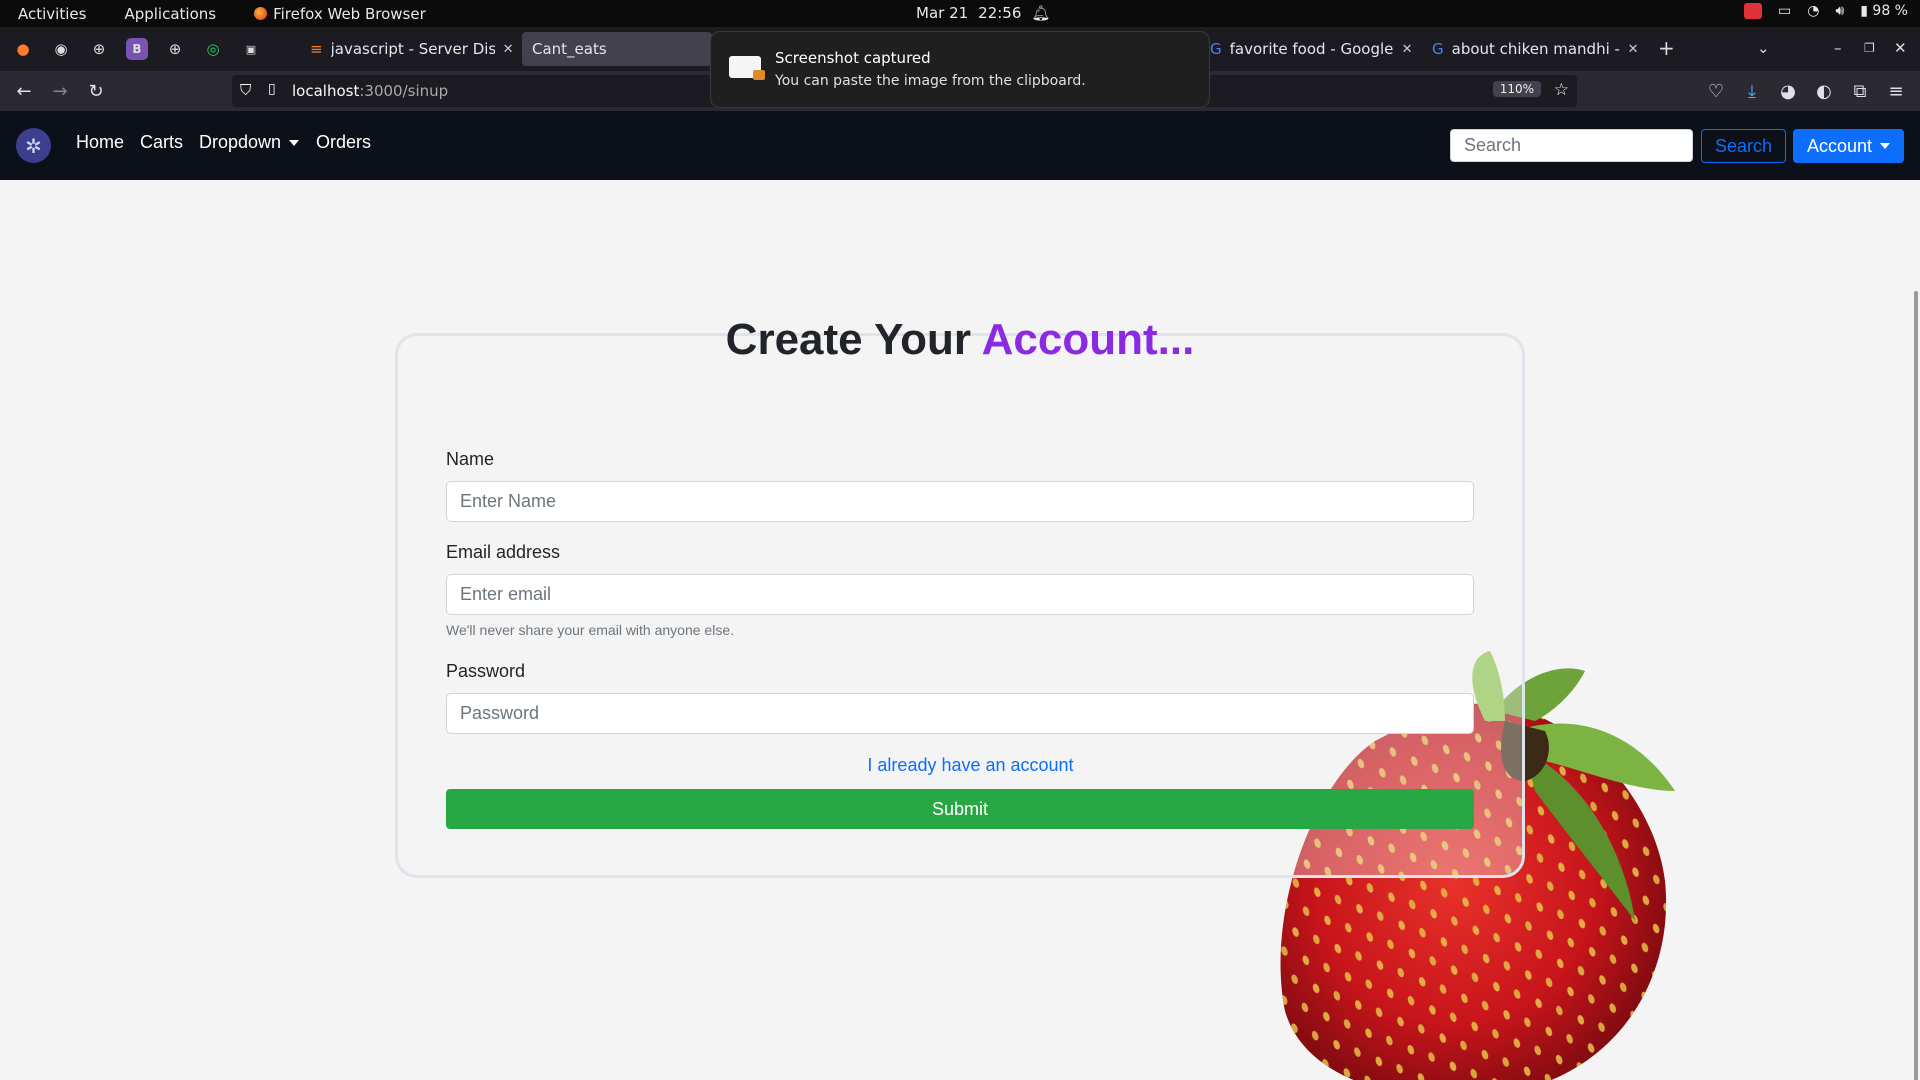 This screenshot has height=1080, width=1920. Describe the element at coordinates (404, 91) in the screenshot. I see `url-path: :3000/sinup` at that location.